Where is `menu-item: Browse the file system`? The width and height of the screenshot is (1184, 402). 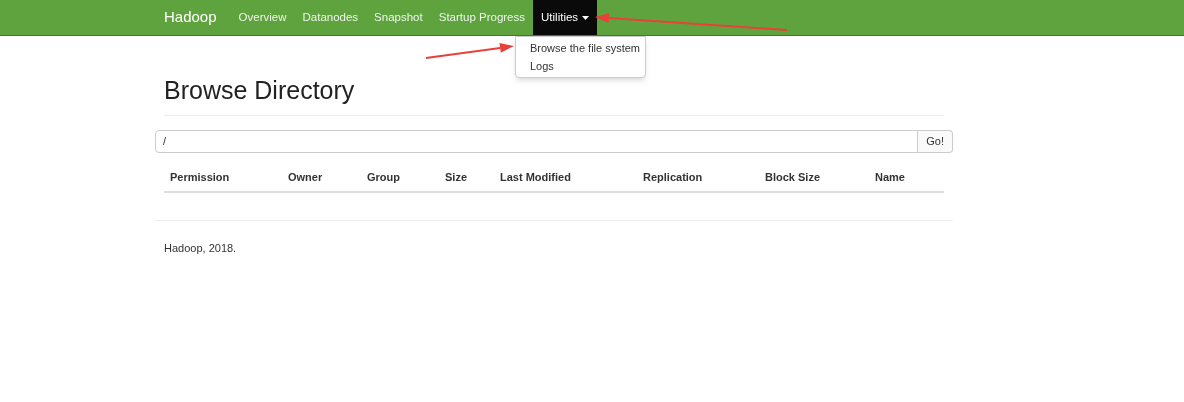 menu-item: Browse the file system is located at coordinates (580, 48).